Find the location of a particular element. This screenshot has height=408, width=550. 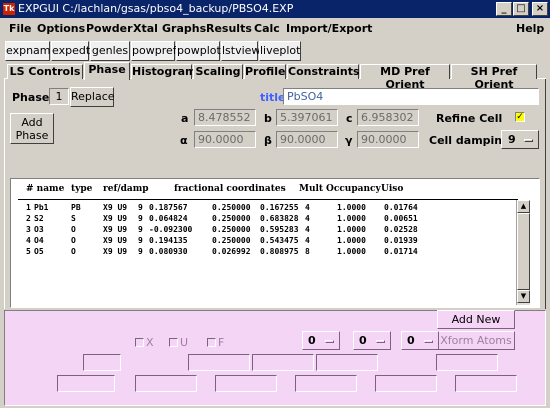

atom-cell-n: 5 is located at coordinates (28, 251).